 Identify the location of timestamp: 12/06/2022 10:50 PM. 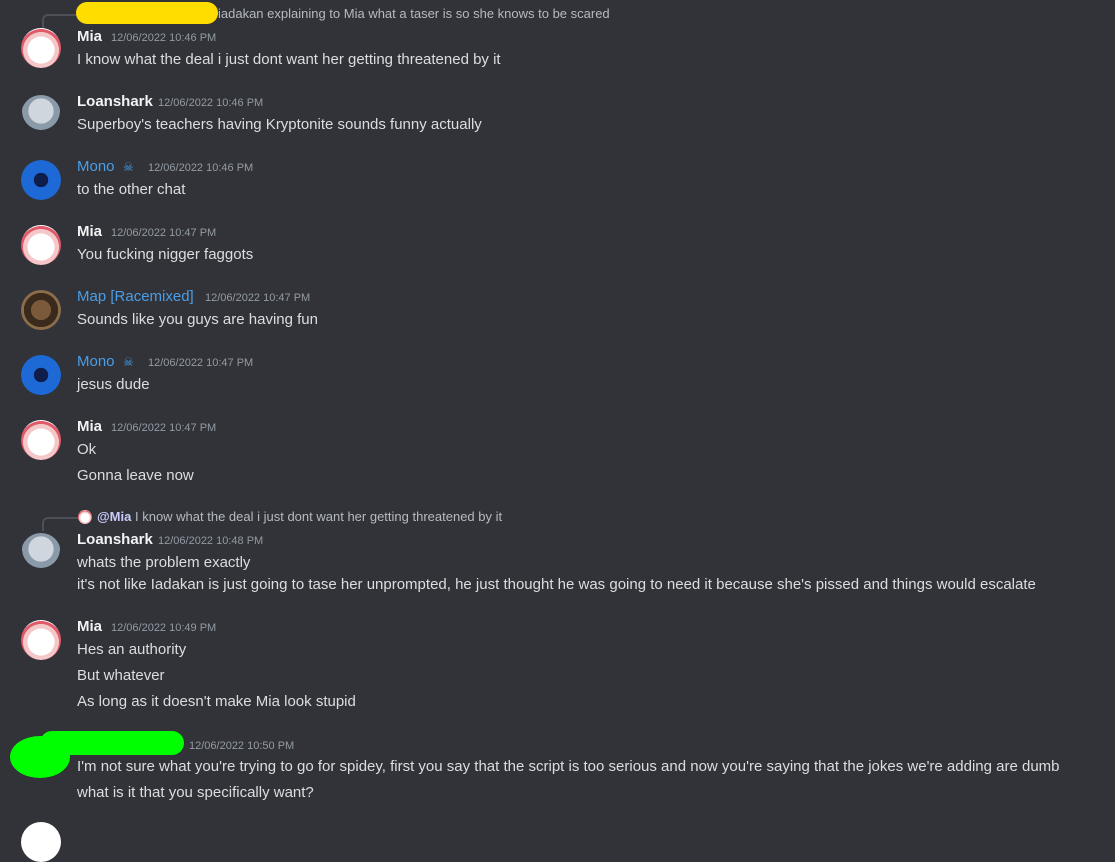
(242, 746).